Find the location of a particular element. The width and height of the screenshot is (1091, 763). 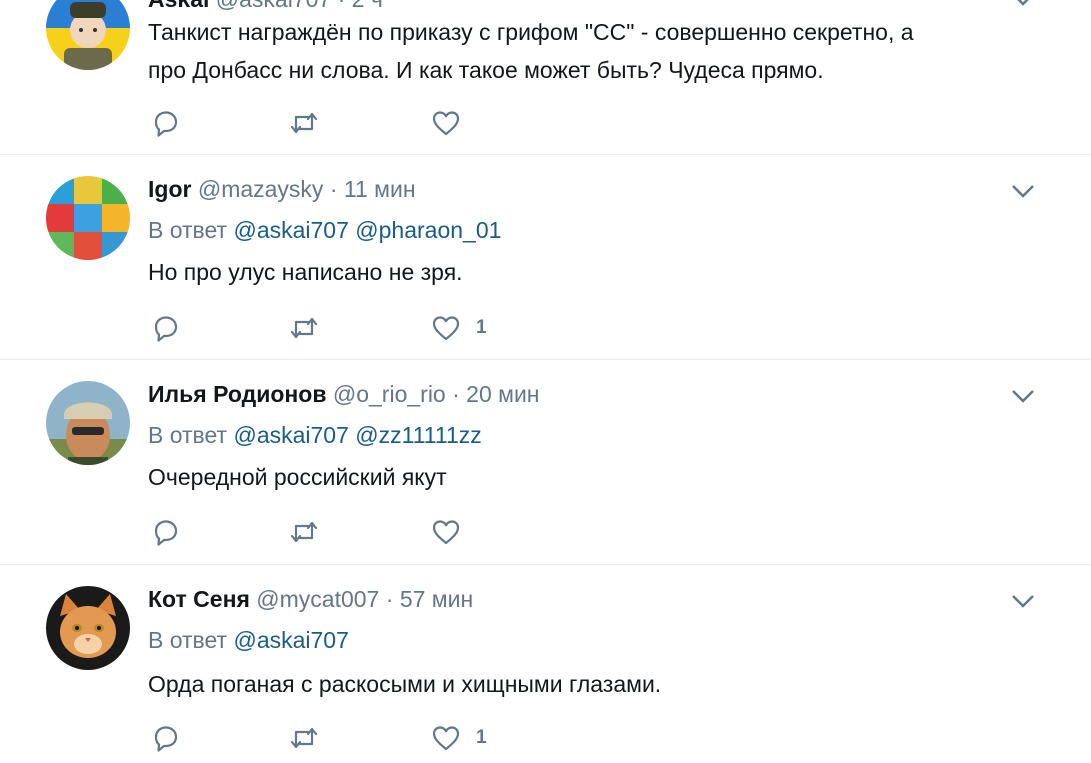

mention-link: @zz11111zz is located at coordinates (418, 435).